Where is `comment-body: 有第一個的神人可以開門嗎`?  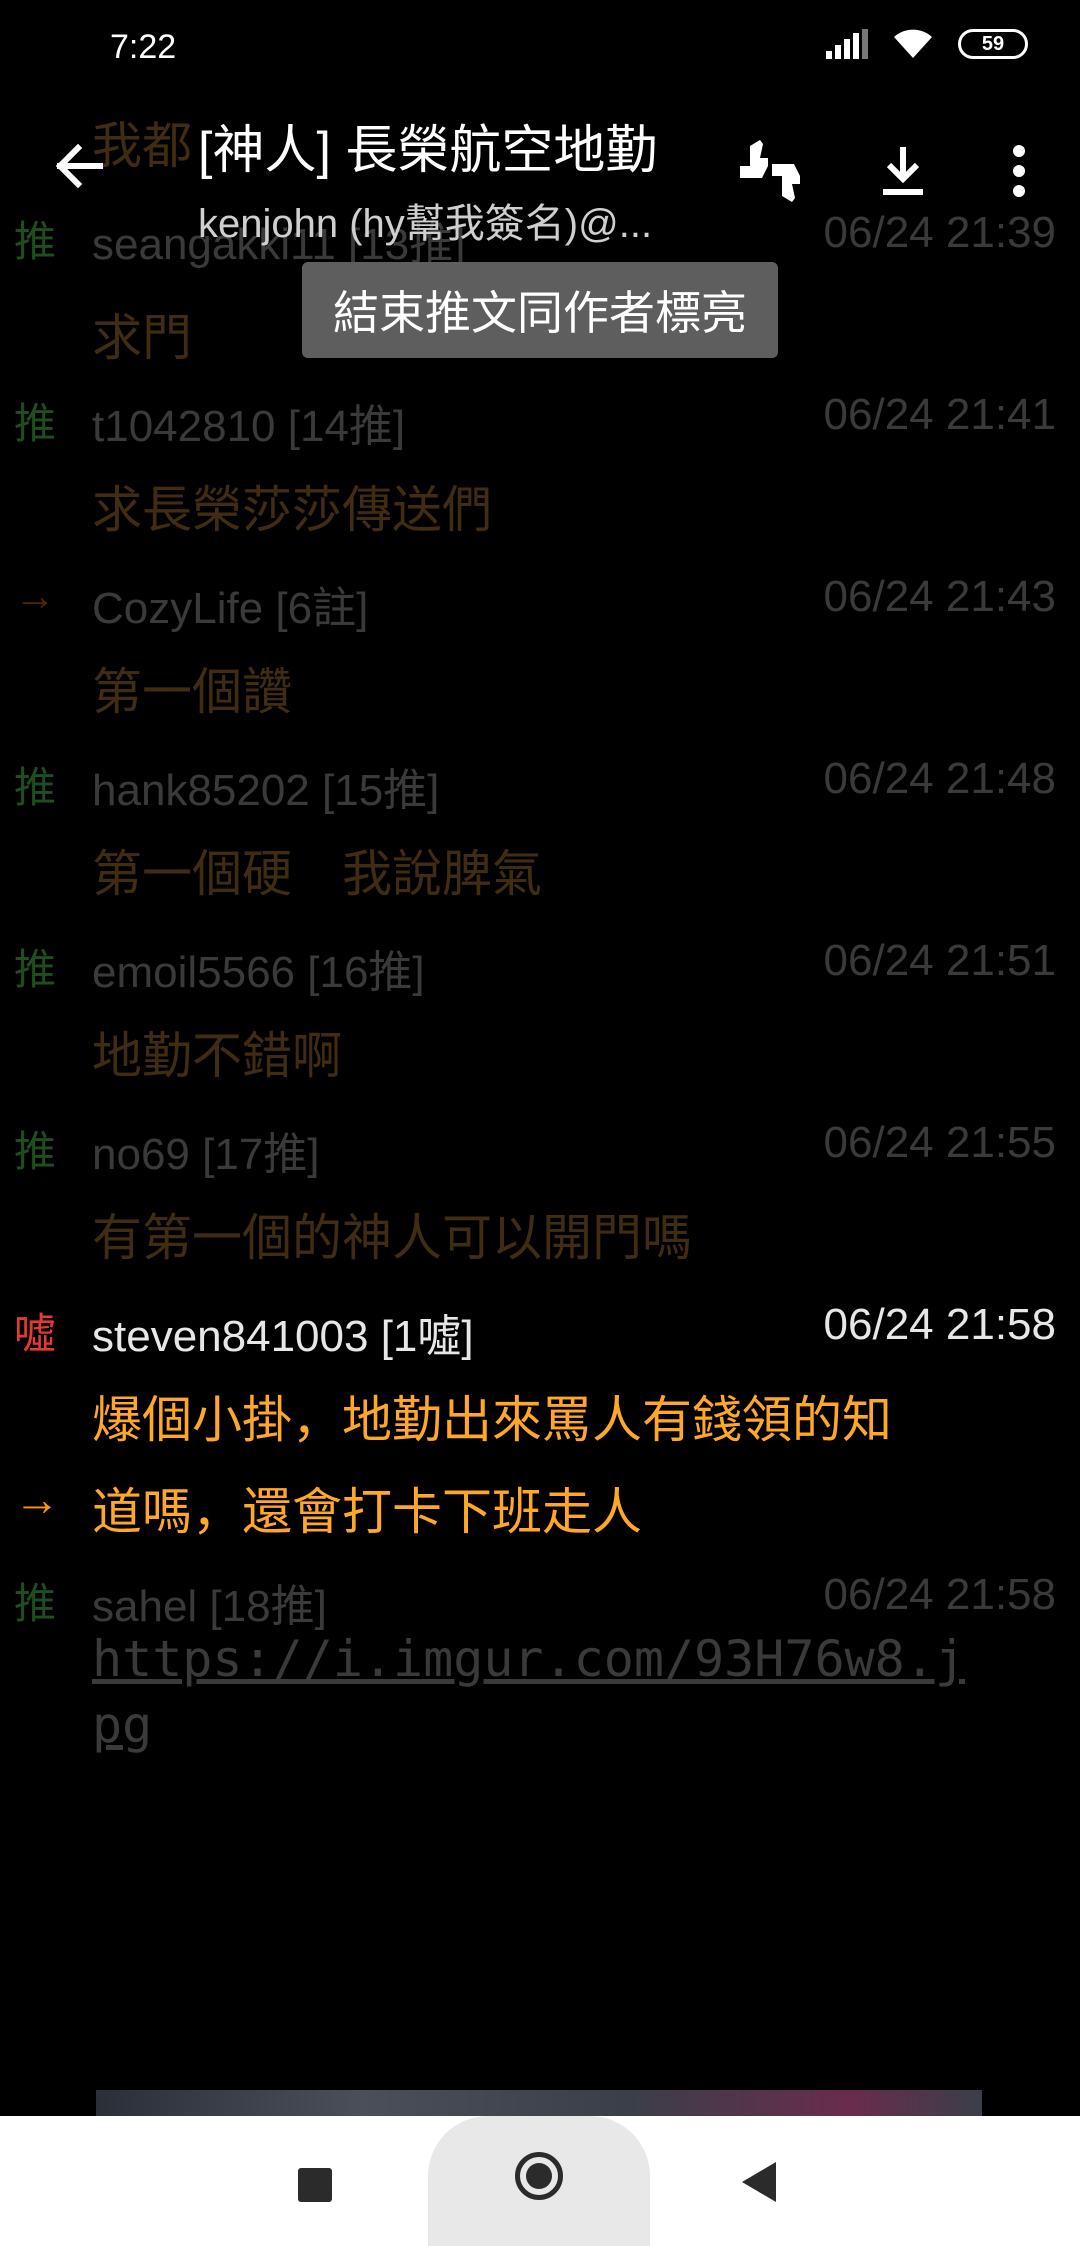
comment-body: 有第一個的神人可以開門嗎 is located at coordinates (392, 1238).